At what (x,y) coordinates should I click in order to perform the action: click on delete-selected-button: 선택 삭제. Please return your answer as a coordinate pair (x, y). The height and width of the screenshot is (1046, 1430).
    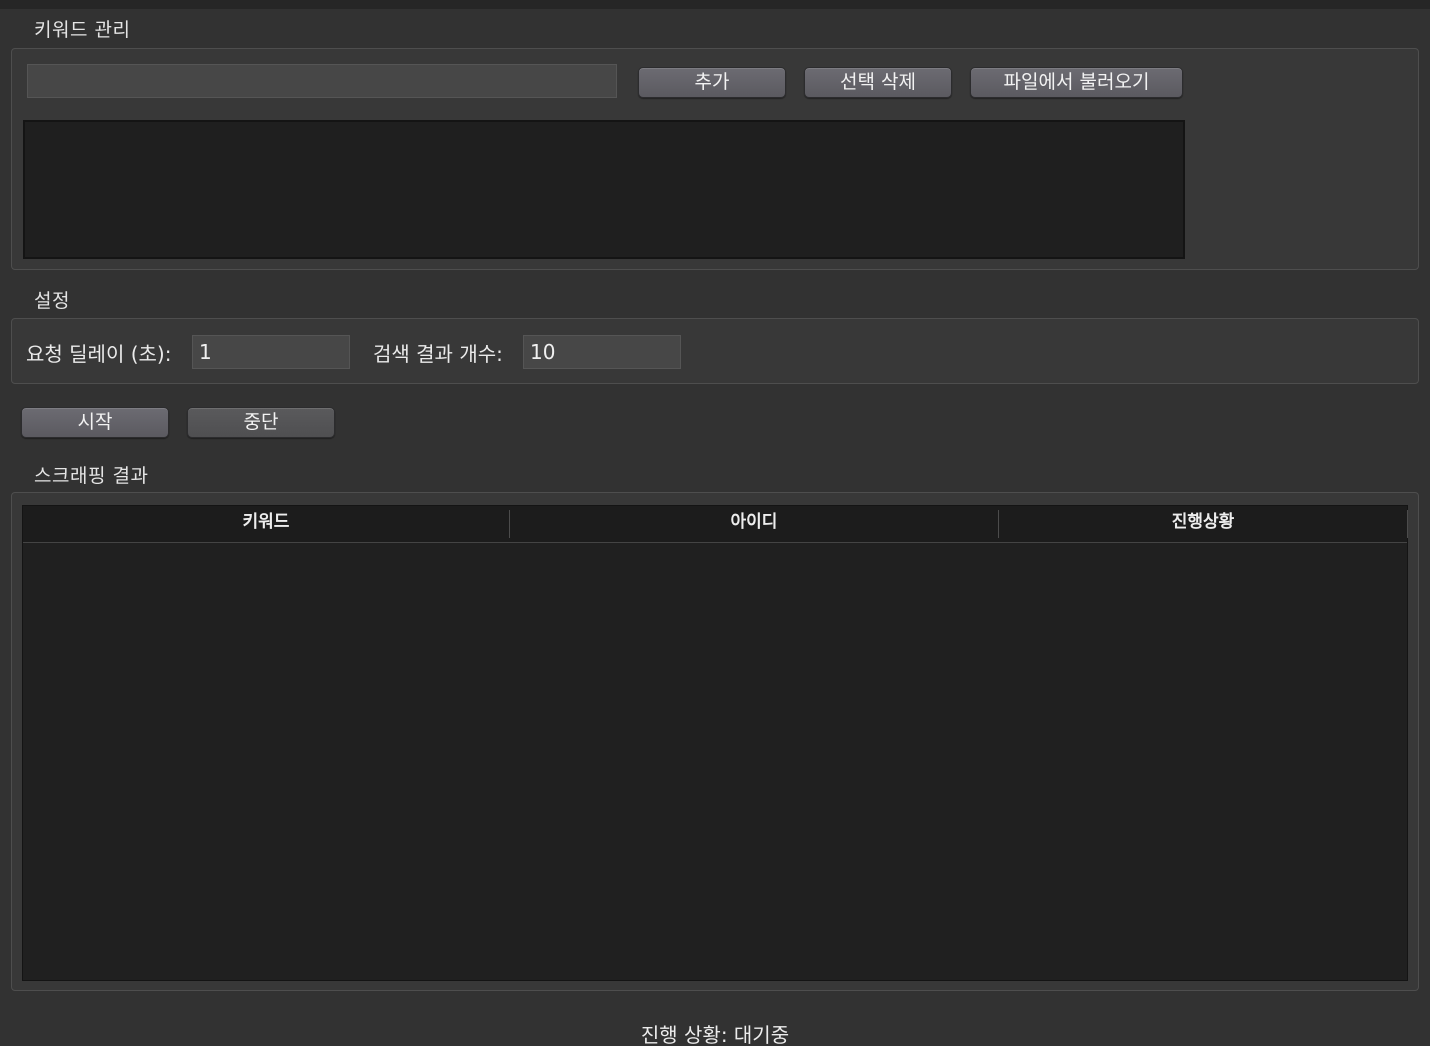
    Looking at the image, I should click on (878, 82).